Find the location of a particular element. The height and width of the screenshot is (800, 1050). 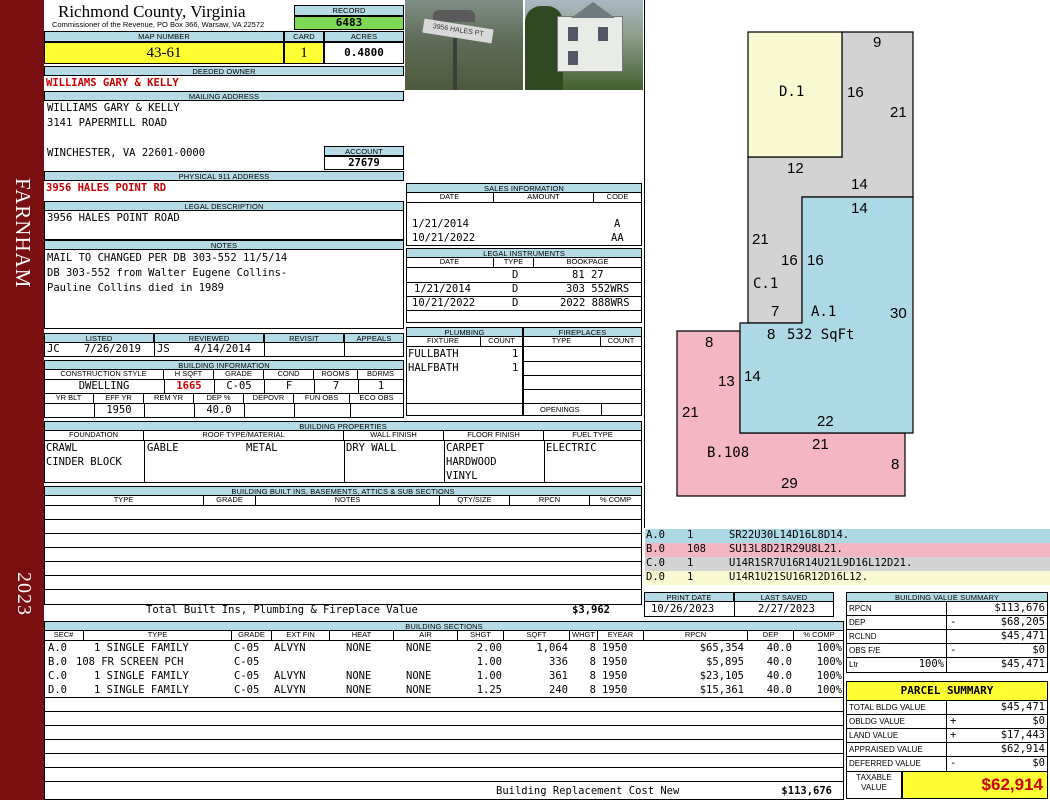

bp-fuel: ELECTRIC is located at coordinates (571, 448).